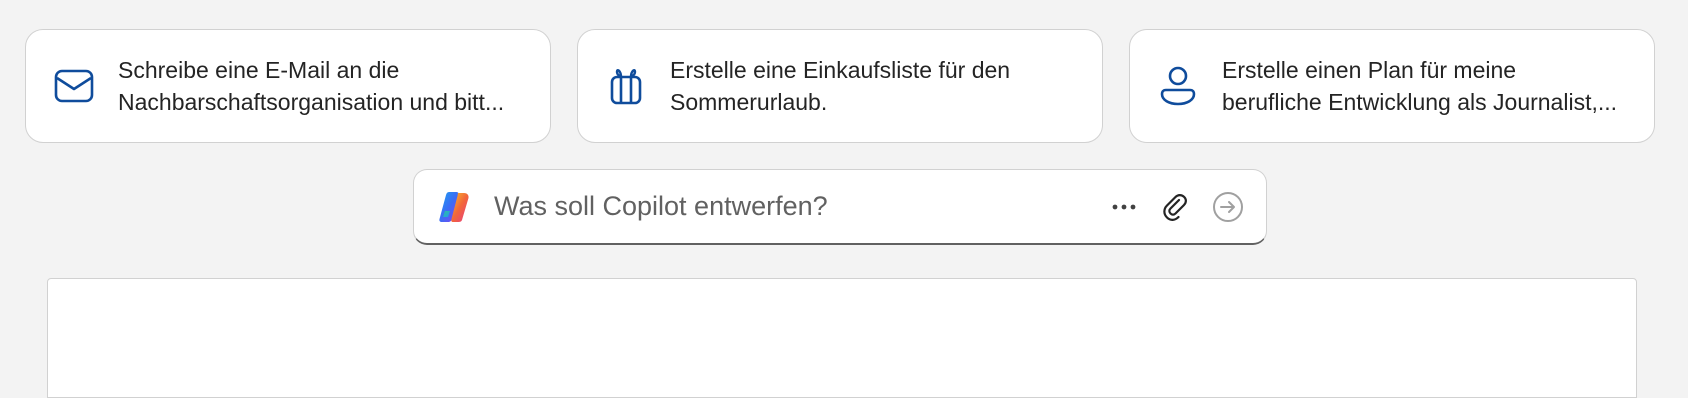  I want to click on suggestion-line-1: Schreibe eine E-Mail an die, so click(259, 70).